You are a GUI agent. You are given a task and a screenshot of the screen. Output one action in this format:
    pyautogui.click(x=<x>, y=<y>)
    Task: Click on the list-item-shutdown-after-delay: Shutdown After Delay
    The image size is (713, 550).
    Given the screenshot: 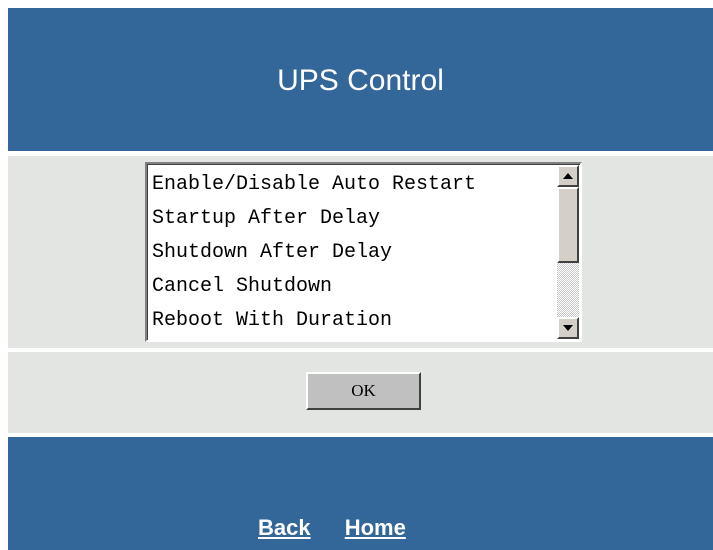 What is the action you would take?
    pyautogui.click(x=352, y=253)
    